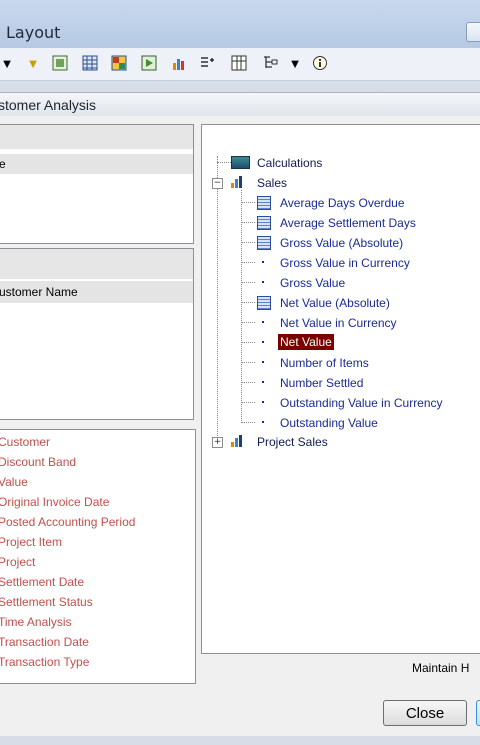  What do you see at coordinates (345, 263) in the screenshot?
I see `tree-node-measure: Gross Value in Currency` at bounding box center [345, 263].